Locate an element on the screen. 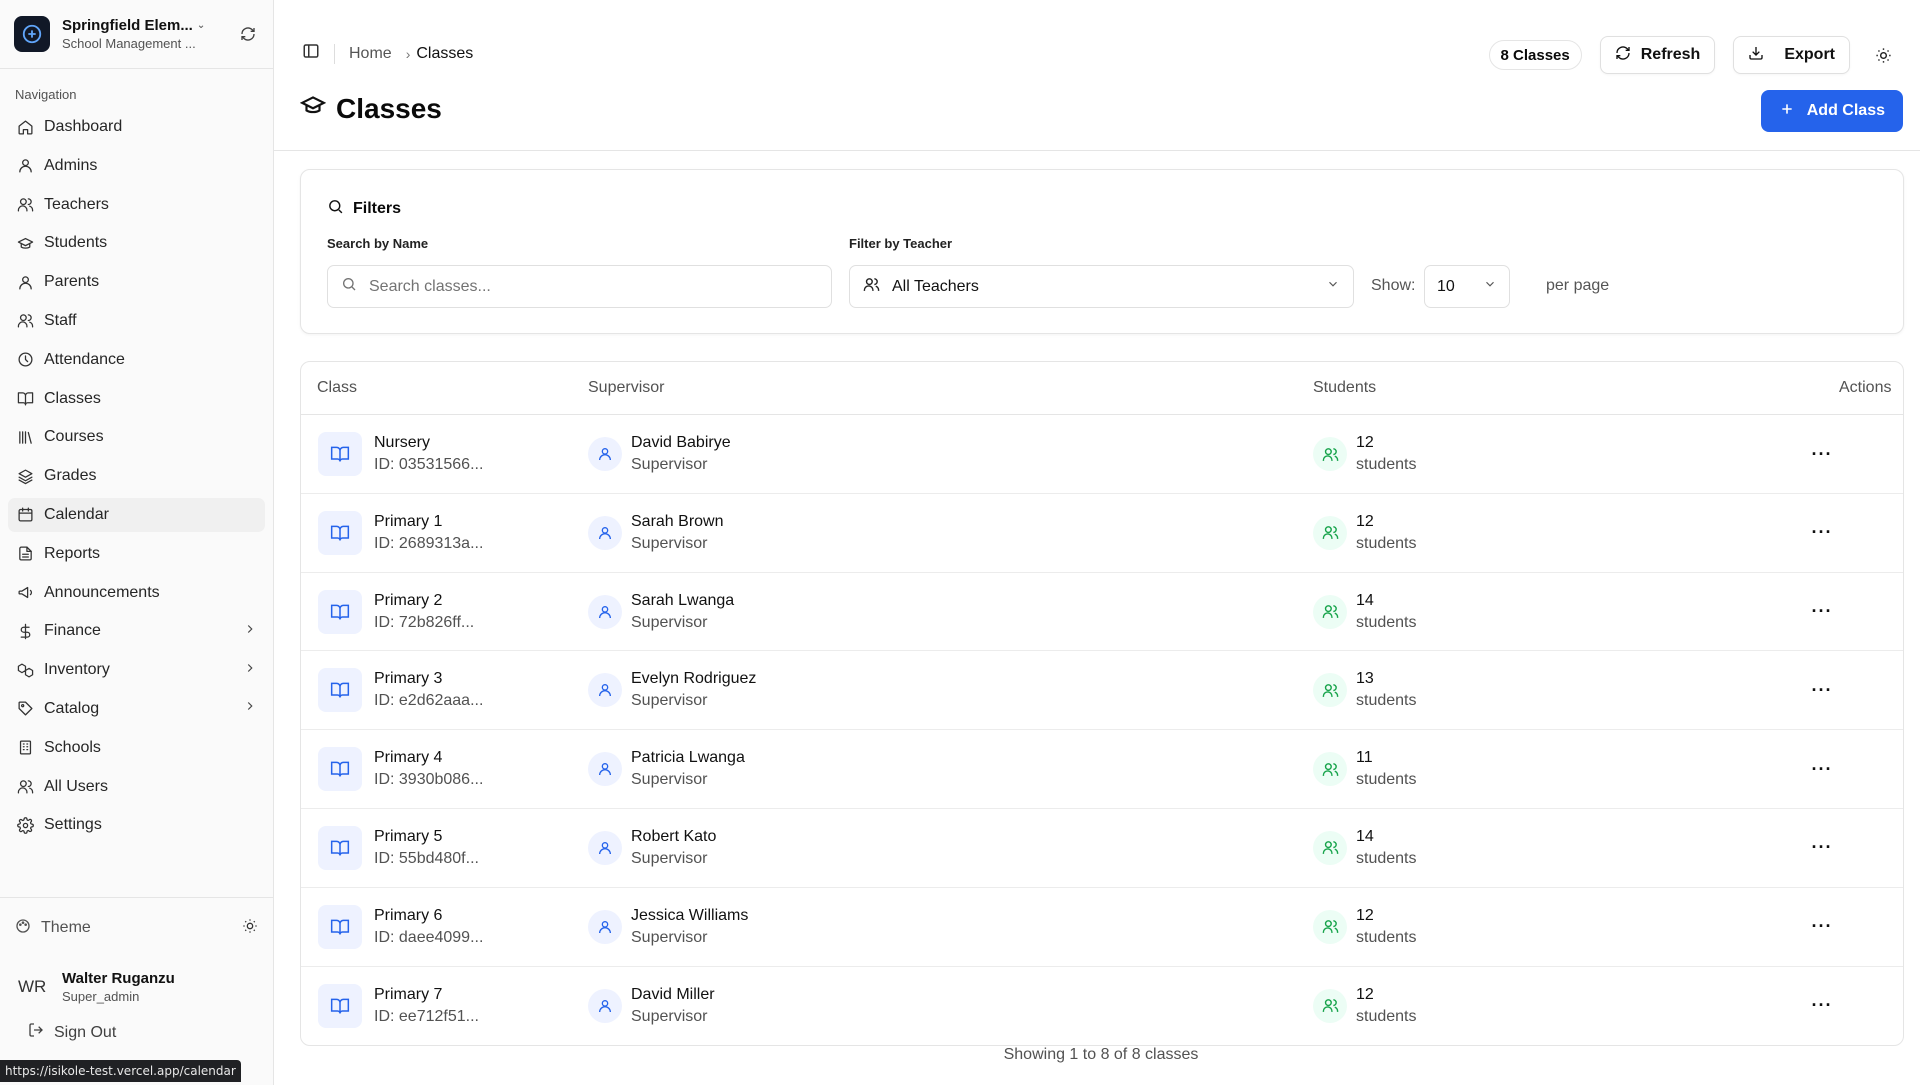 Image resolution: width=1920 pixels, height=1085 pixels. sidebar-item-grades: Grades is located at coordinates (136, 476).